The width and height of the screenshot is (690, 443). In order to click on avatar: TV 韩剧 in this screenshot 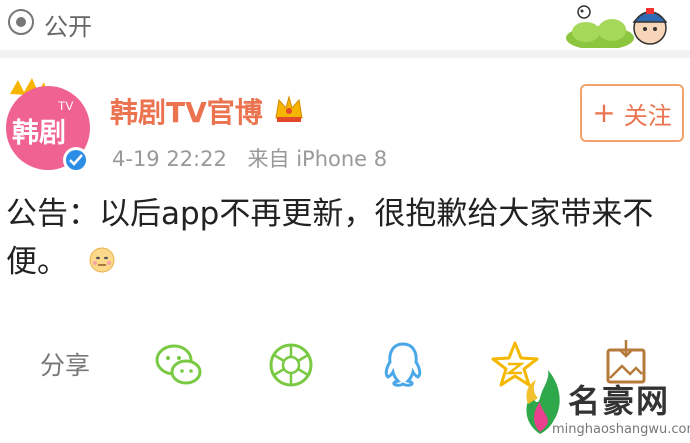, I will do `click(57, 126)`.